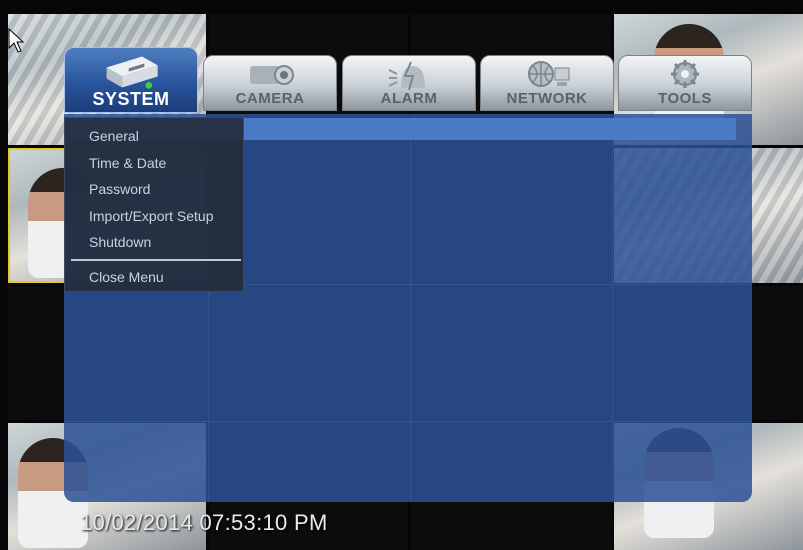 The image size is (803, 550). What do you see at coordinates (409, 98) in the screenshot?
I see `tab-alarm-label: ALARM` at bounding box center [409, 98].